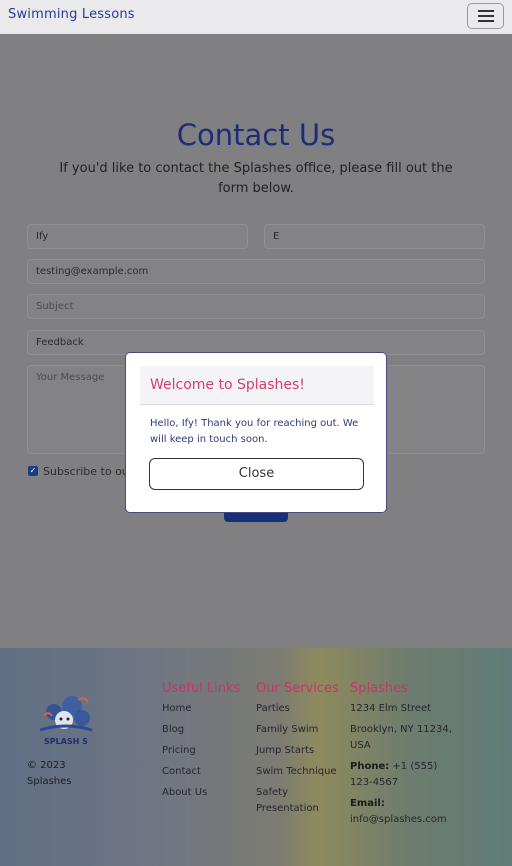 The image size is (512, 866). What do you see at coordinates (301, 772) in the screenshot?
I see `service-link-swim-technique: Swim Technique` at bounding box center [301, 772].